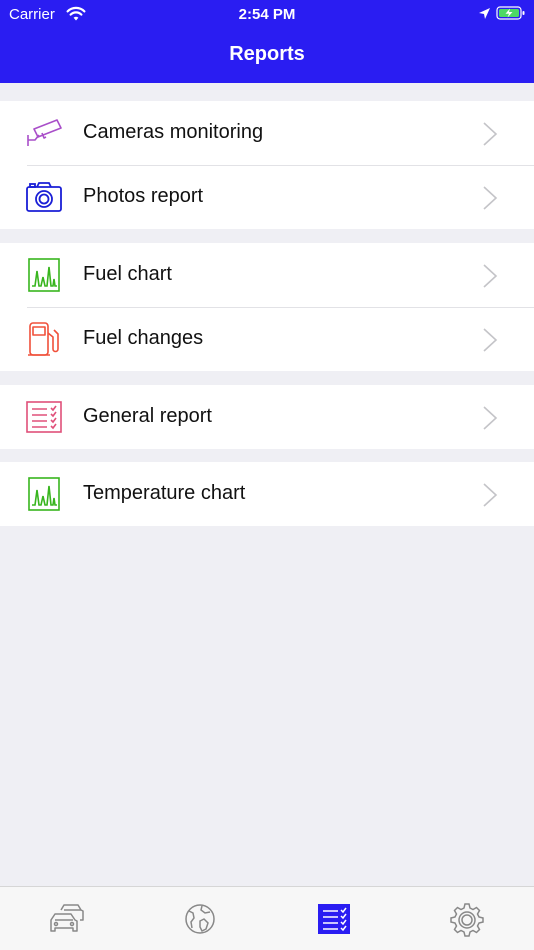 This screenshot has height=950, width=534. Describe the element at coordinates (467, 919) in the screenshot. I see `settings-gear-icon` at that location.